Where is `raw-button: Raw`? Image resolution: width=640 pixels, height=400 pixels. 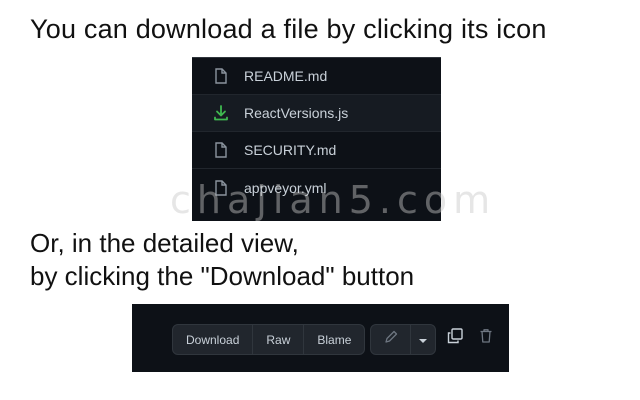 raw-button: Raw is located at coordinates (279, 339).